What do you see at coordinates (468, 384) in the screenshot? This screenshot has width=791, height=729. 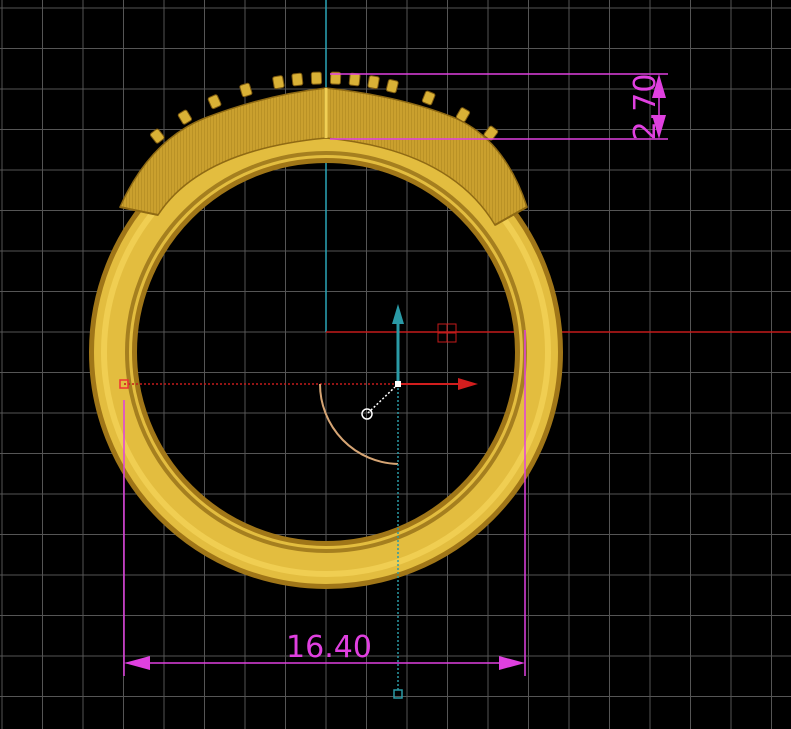 I see `x-arrow-icon` at bounding box center [468, 384].